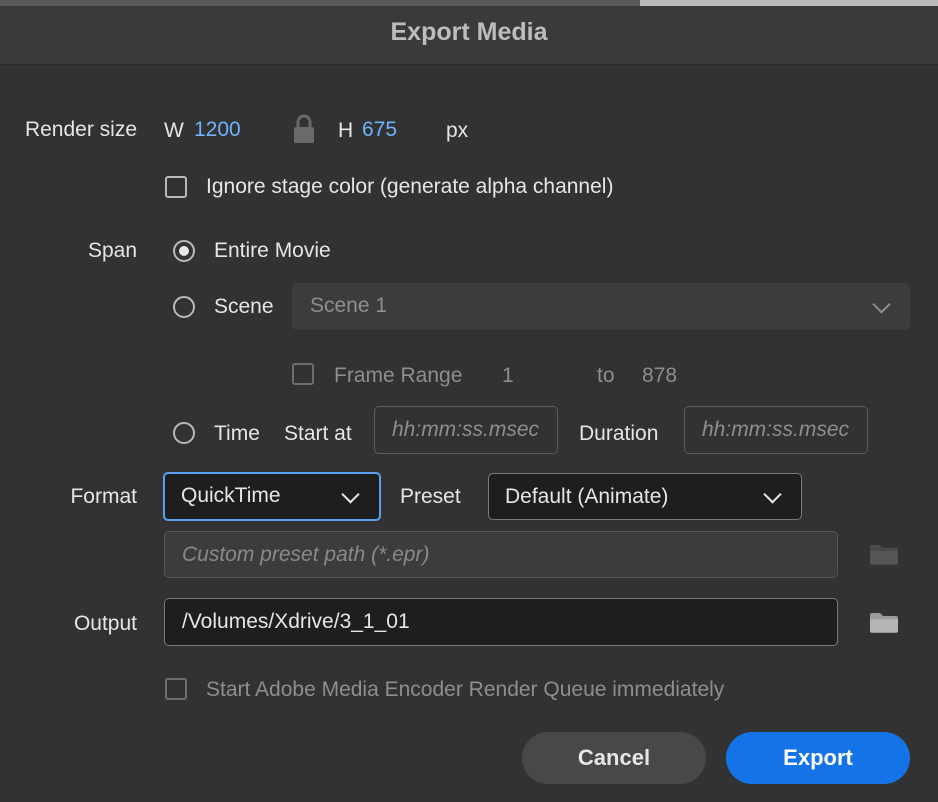 The height and width of the screenshot is (802, 938). Describe the element at coordinates (346, 130) in the screenshot. I see `height-label: H` at that location.